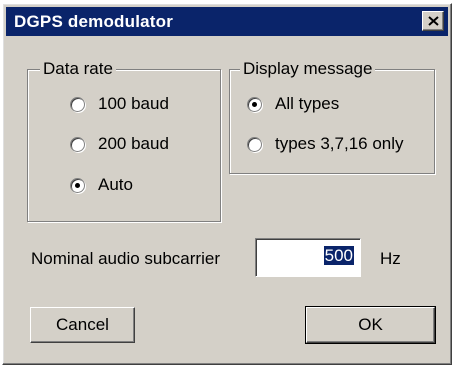 Image resolution: width=456 pixels, height=367 pixels. What do you see at coordinates (78, 69) in the screenshot?
I see `data-rate-legend: Data rate` at bounding box center [78, 69].